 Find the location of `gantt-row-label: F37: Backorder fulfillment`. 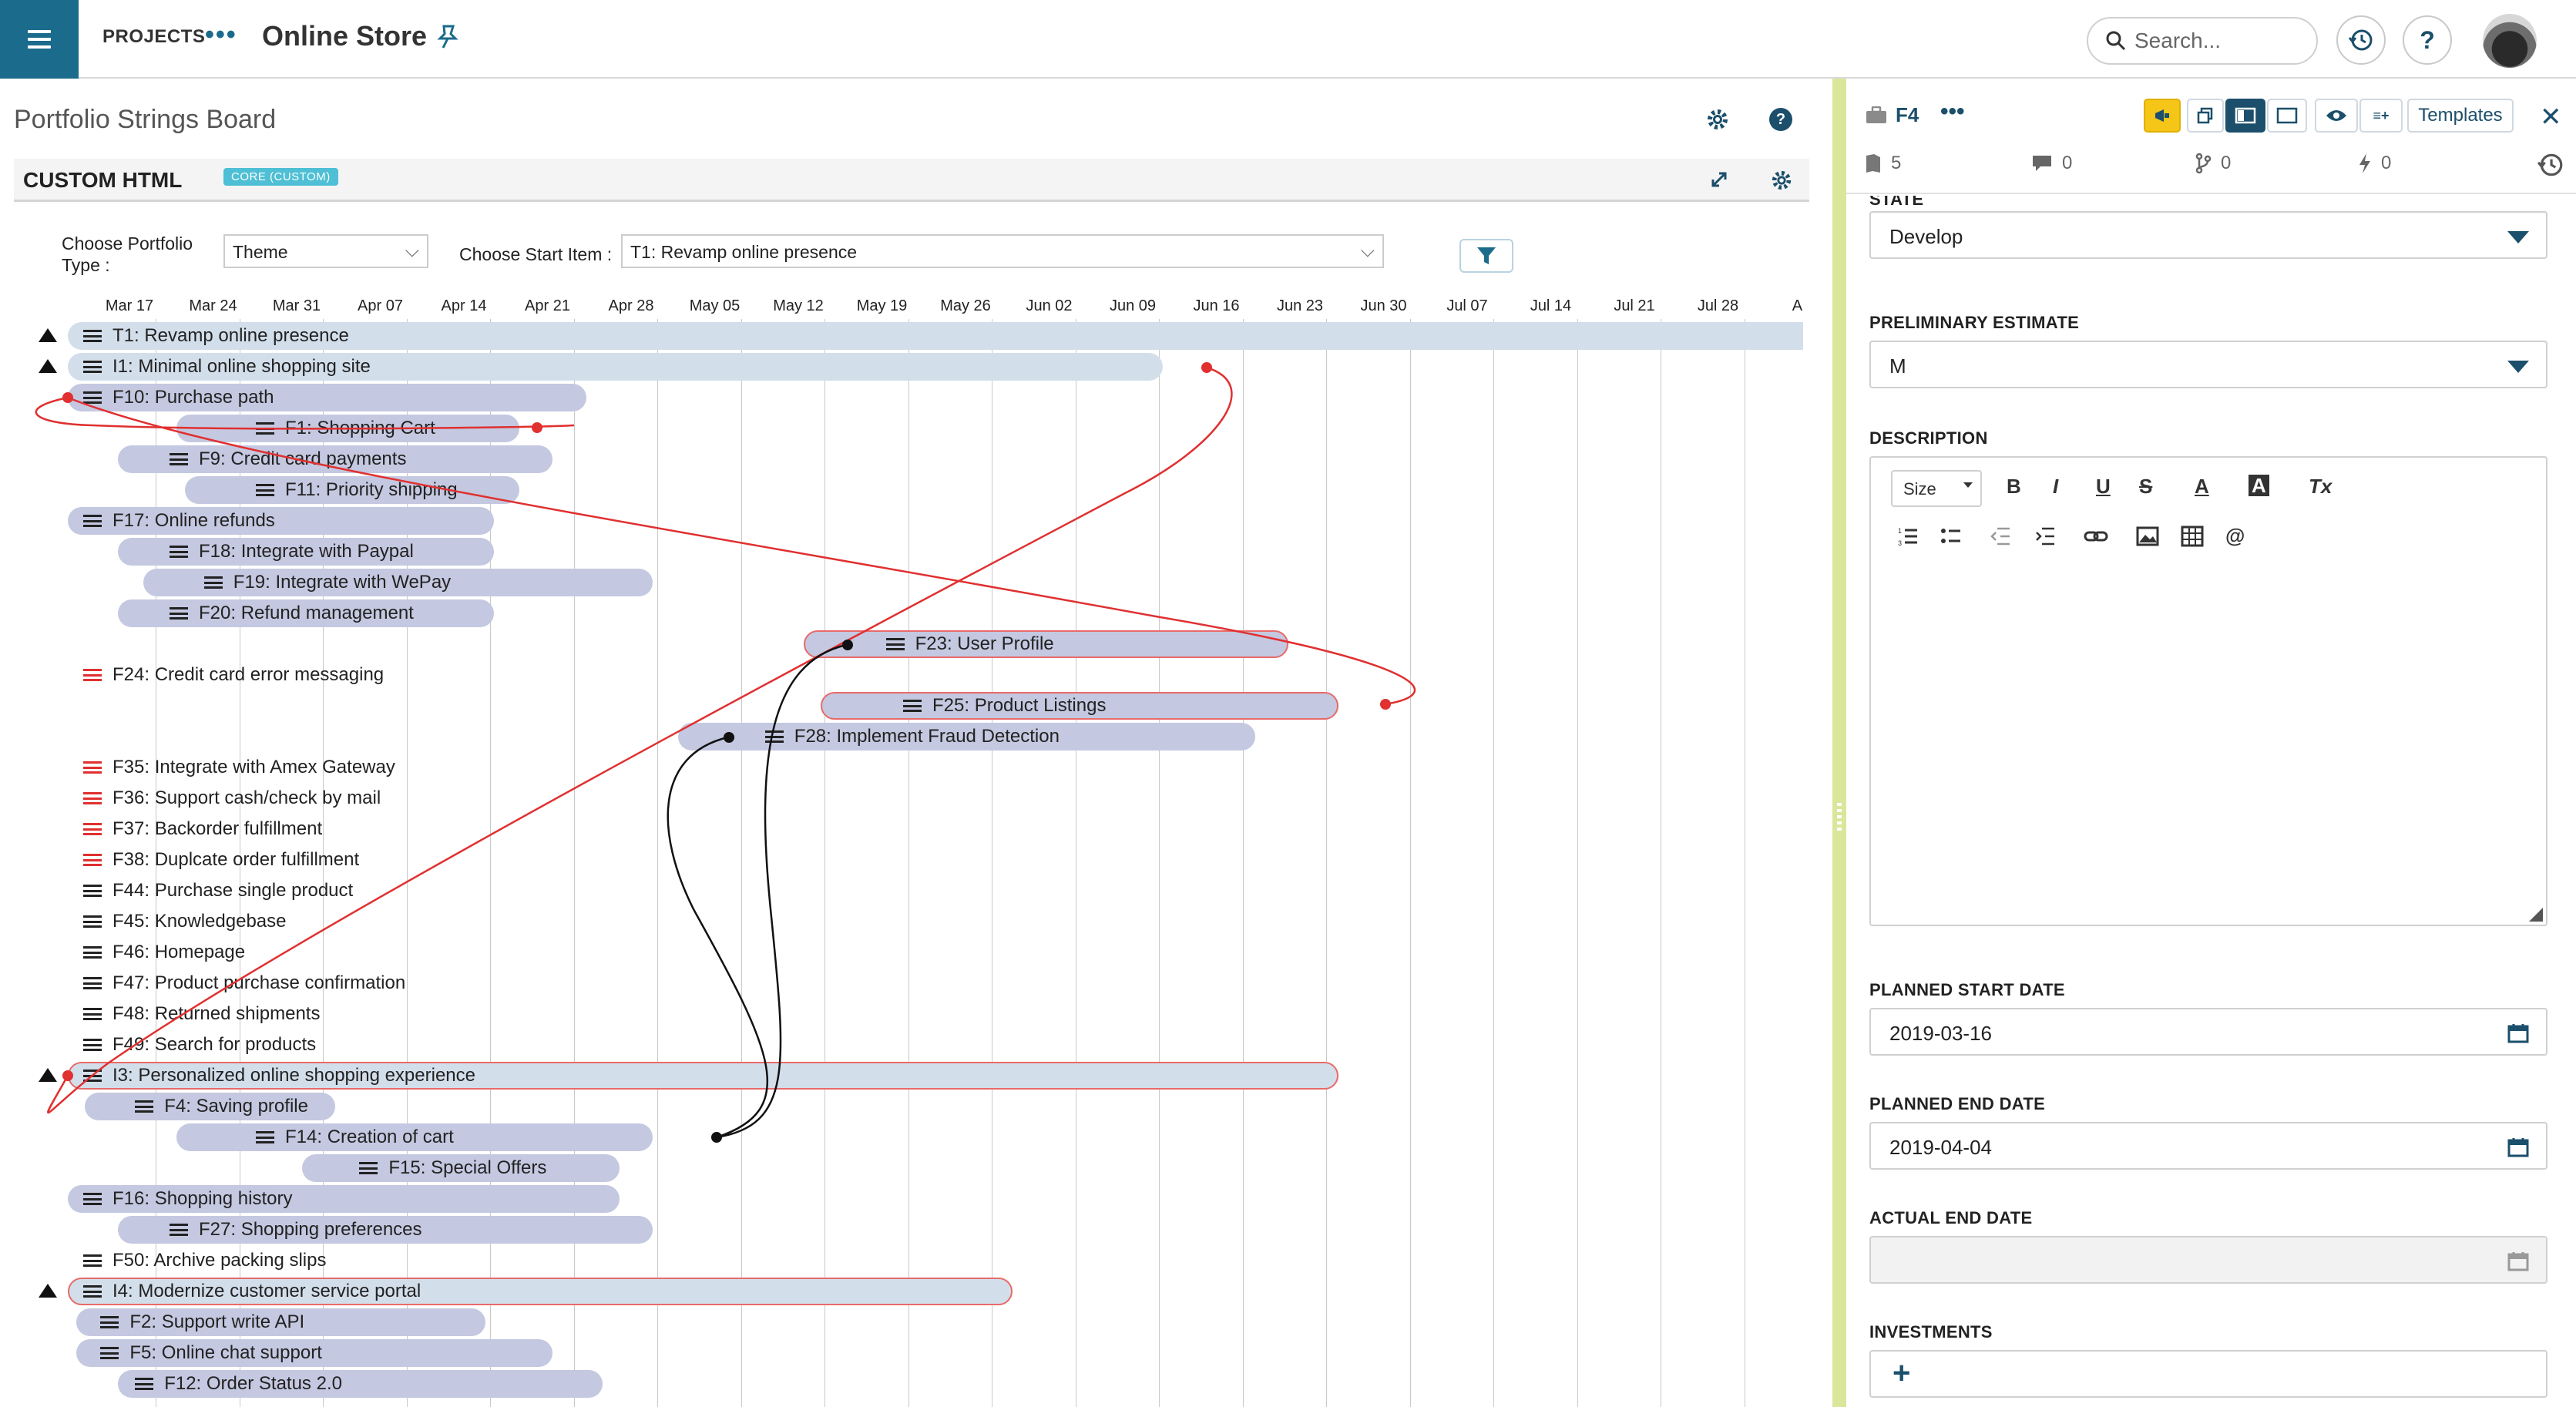

gantt-row-label: F37: Backorder fulfillment is located at coordinates (202, 829).